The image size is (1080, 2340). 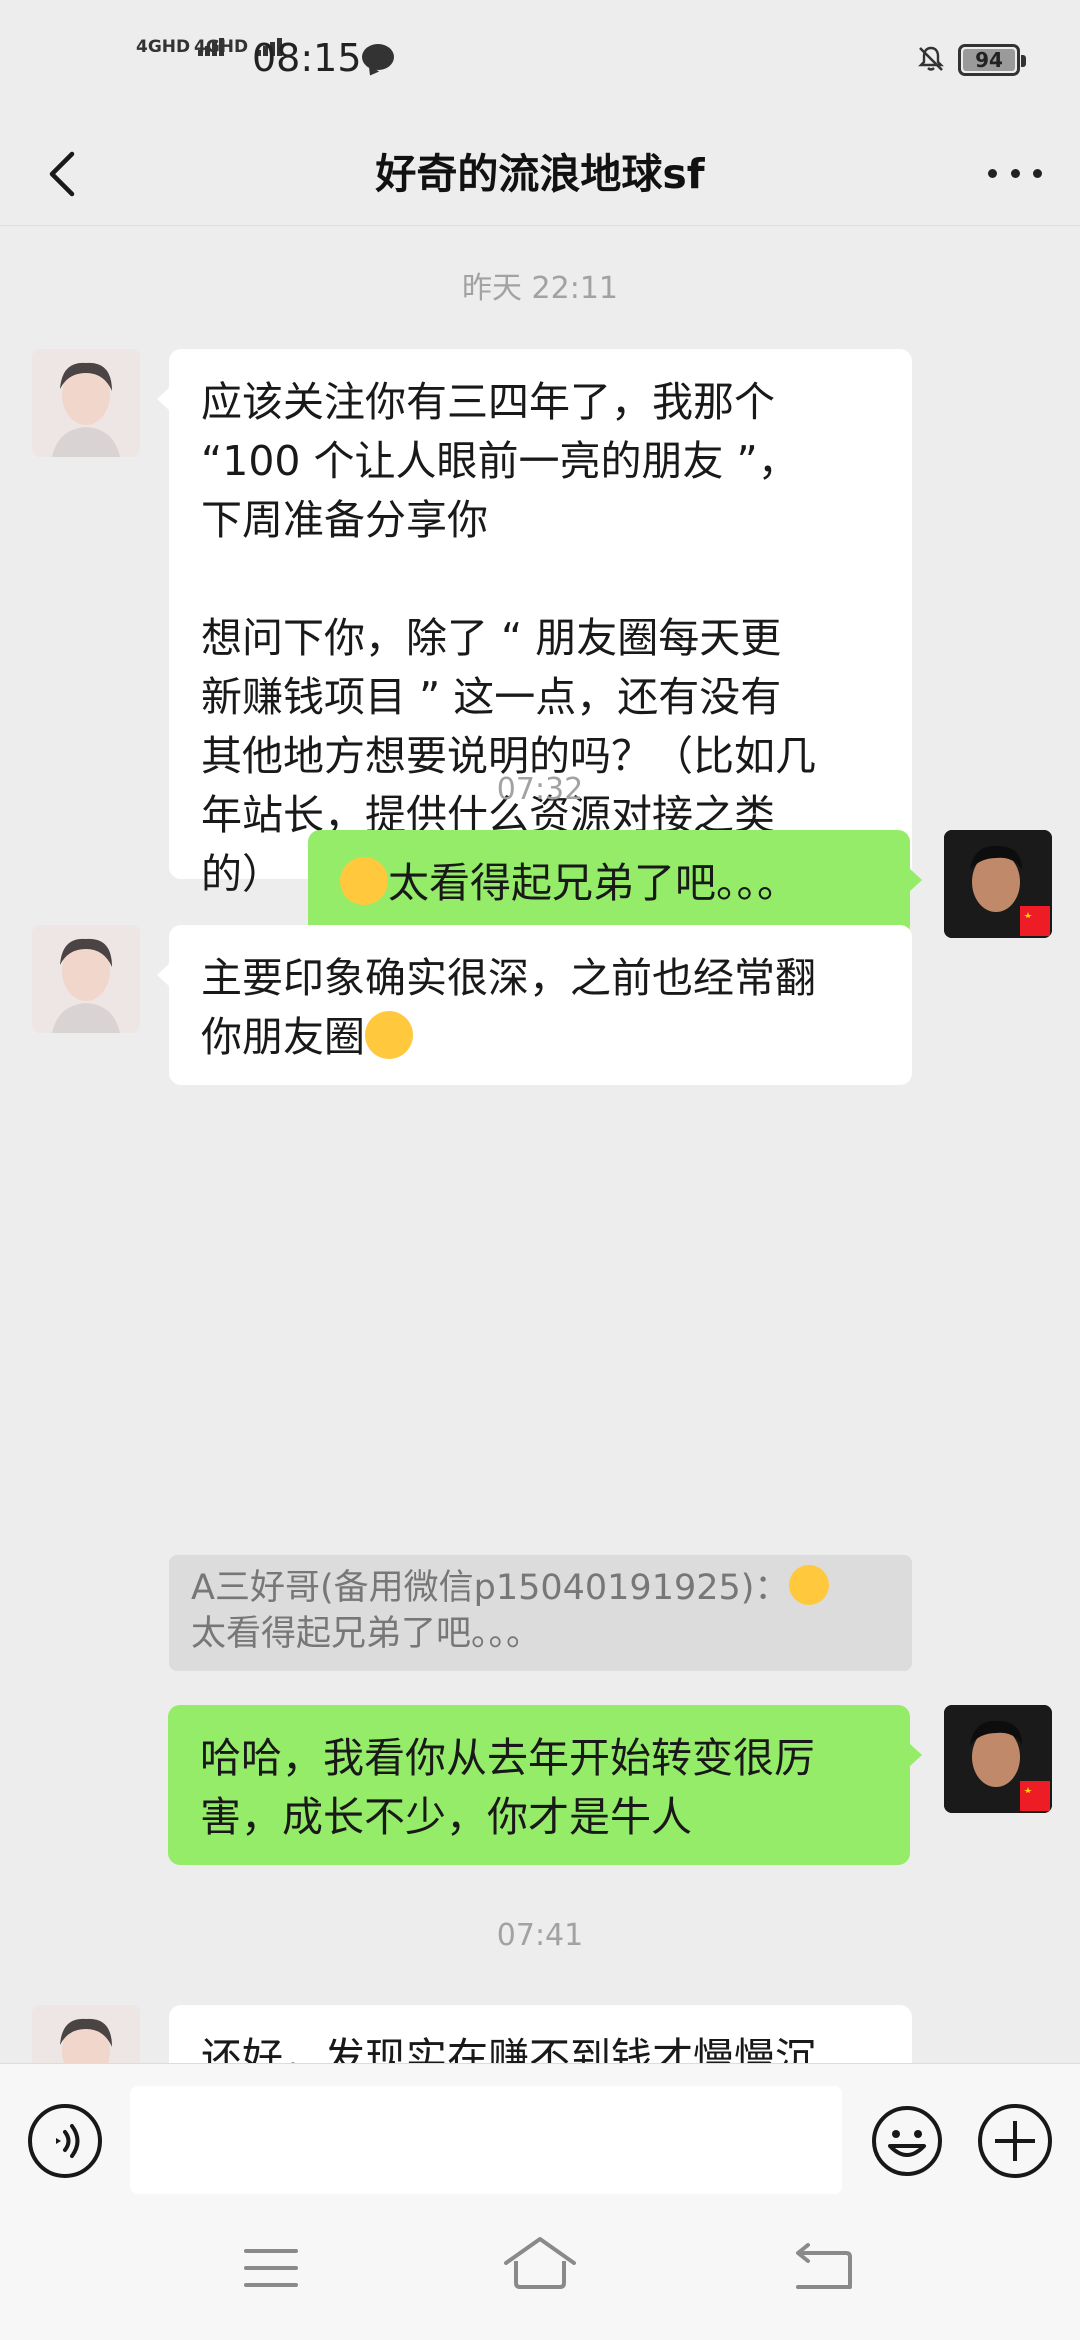 I want to click on message-text: 你朋友圈, so click(x=283, y=1037).